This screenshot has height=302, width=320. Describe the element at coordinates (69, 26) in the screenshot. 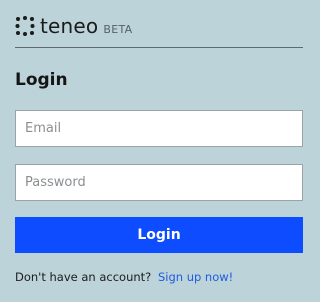

I see `brand-name: teneo` at that location.